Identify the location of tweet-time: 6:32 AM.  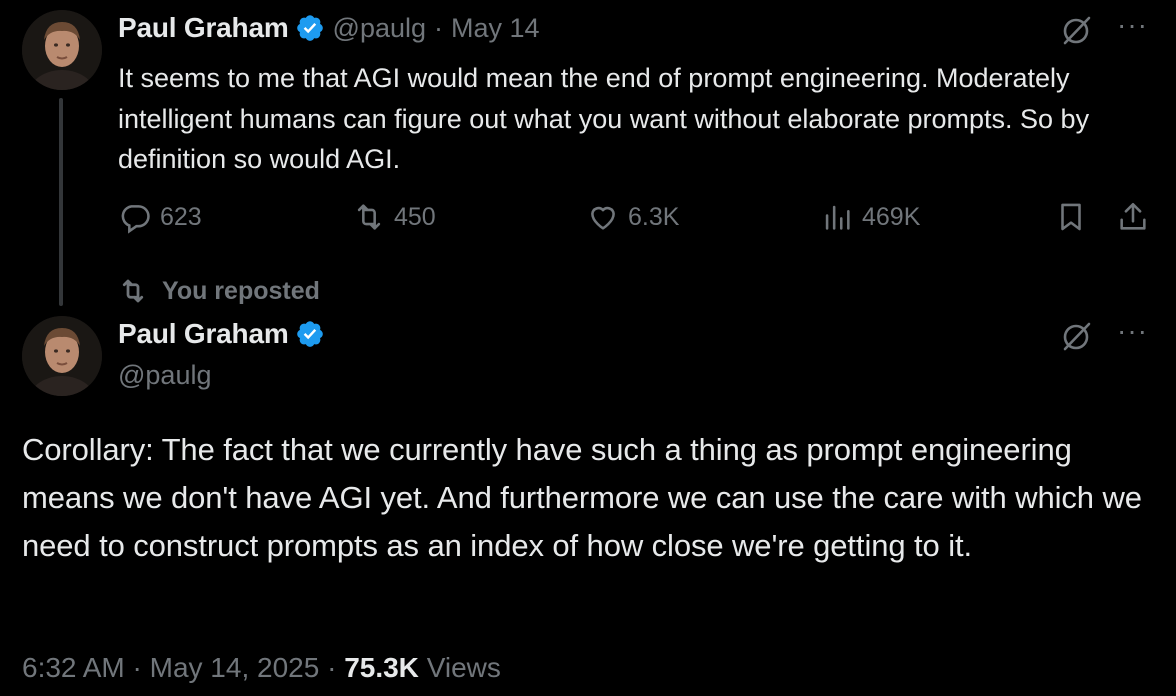
(73, 667).